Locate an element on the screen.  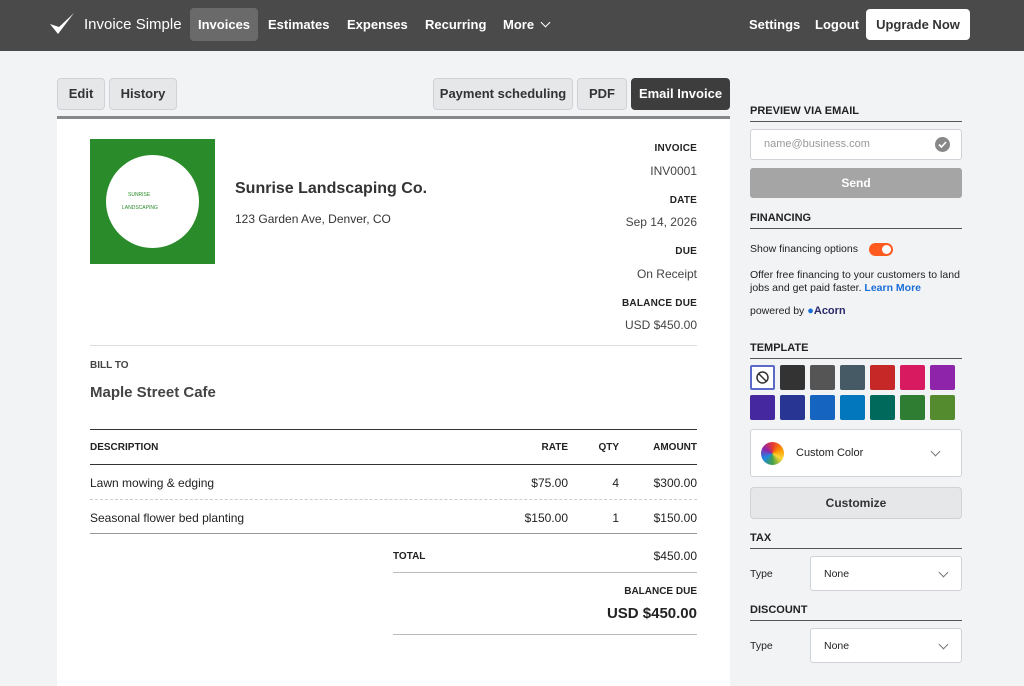
no-color-icon is located at coordinates (762, 377).